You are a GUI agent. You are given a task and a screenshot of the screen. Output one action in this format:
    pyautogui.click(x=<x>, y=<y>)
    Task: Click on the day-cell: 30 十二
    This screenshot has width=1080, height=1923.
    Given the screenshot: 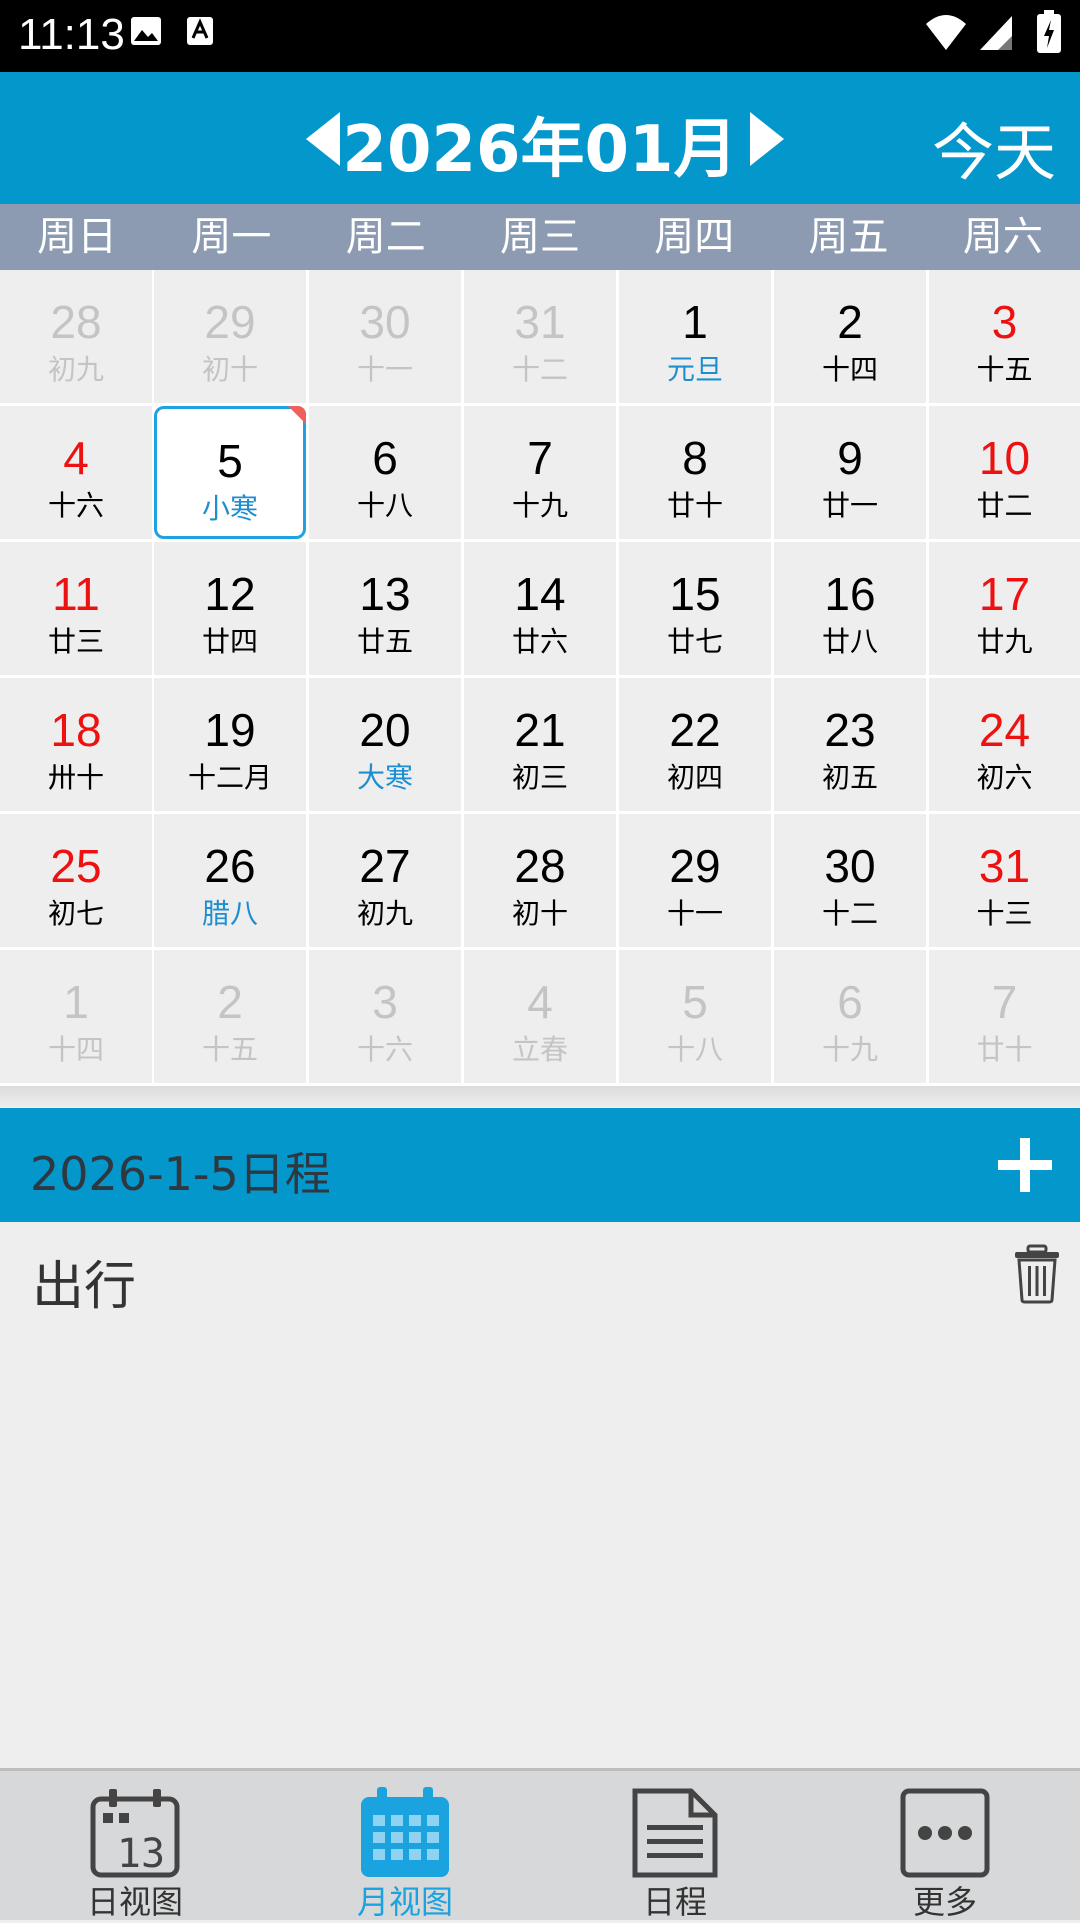 What is the action you would take?
    pyautogui.click(x=850, y=880)
    